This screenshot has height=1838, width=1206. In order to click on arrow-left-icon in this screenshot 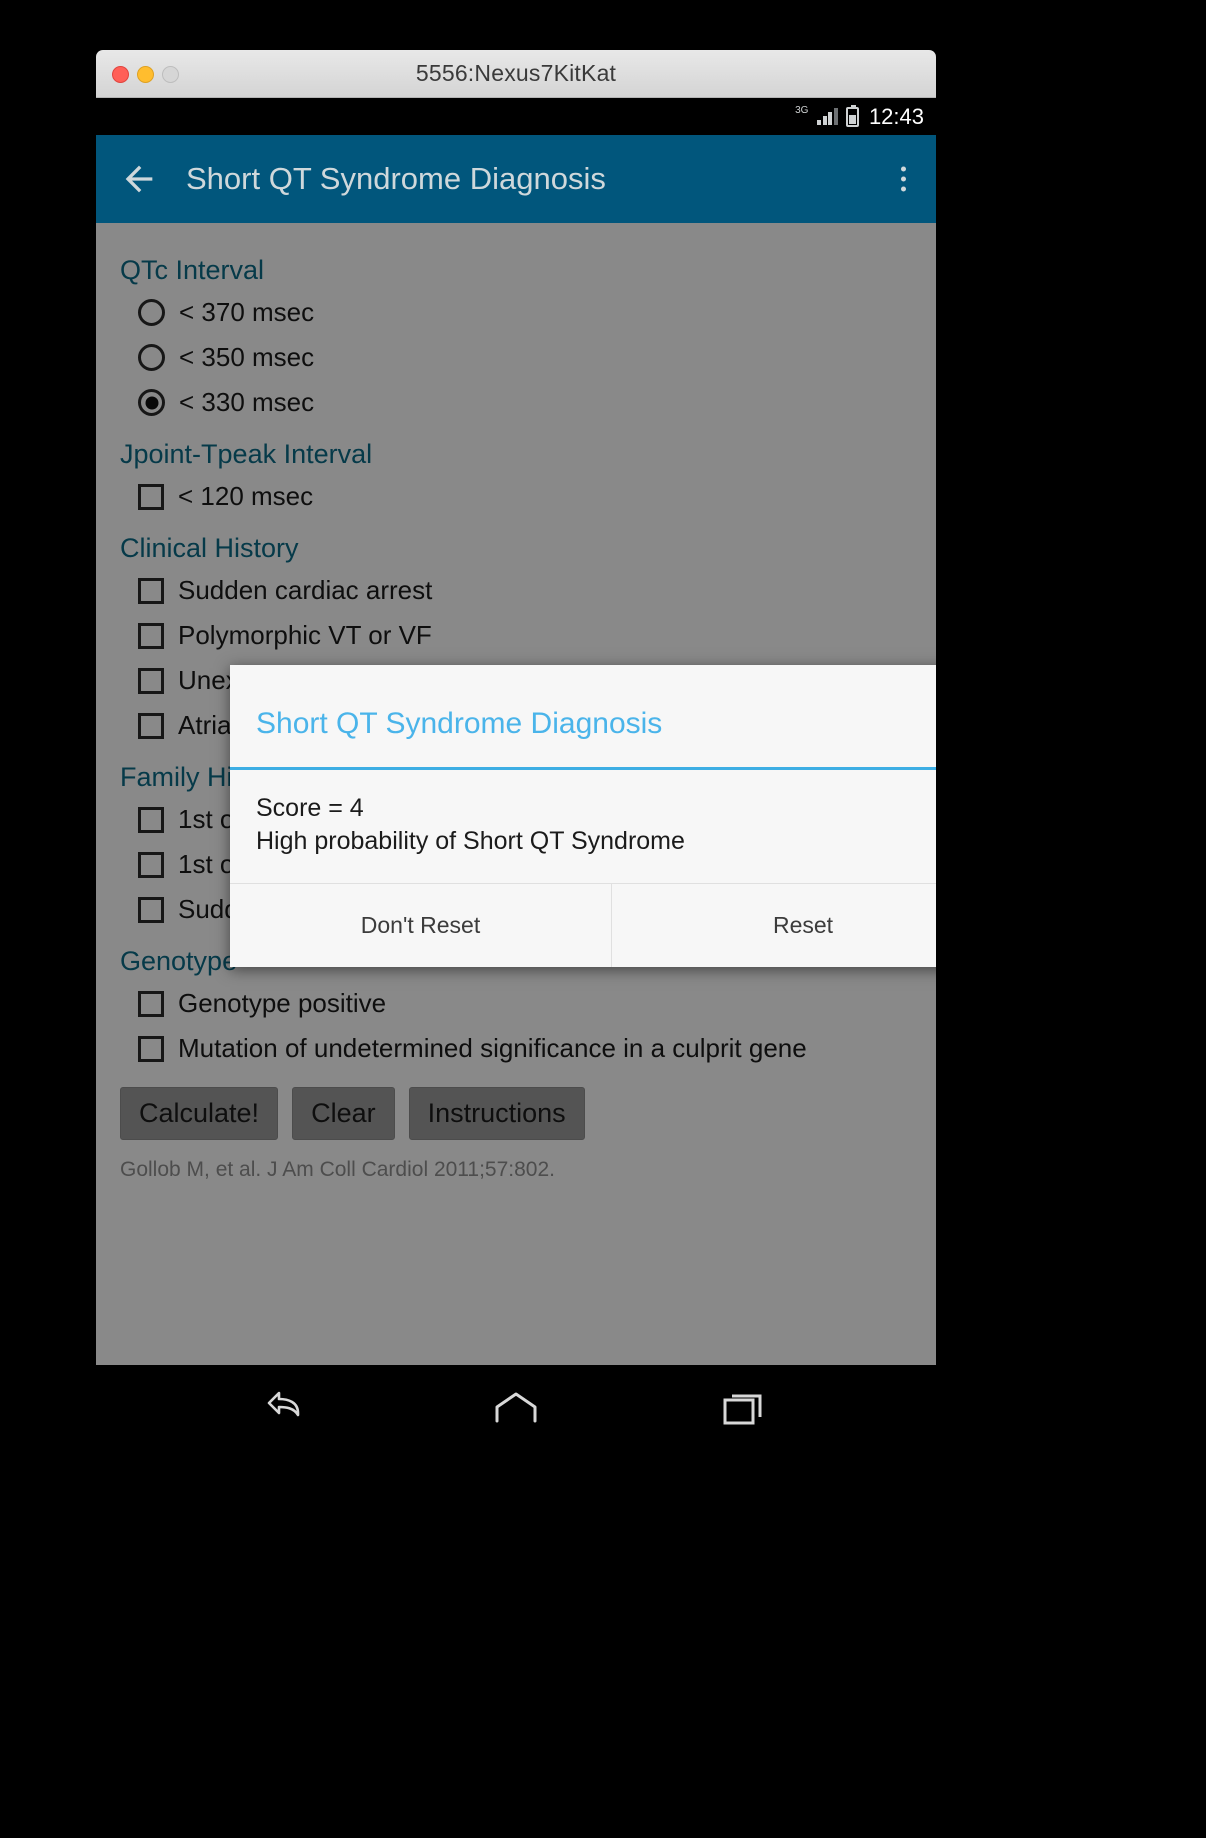, I will do `click(139, 179)`.